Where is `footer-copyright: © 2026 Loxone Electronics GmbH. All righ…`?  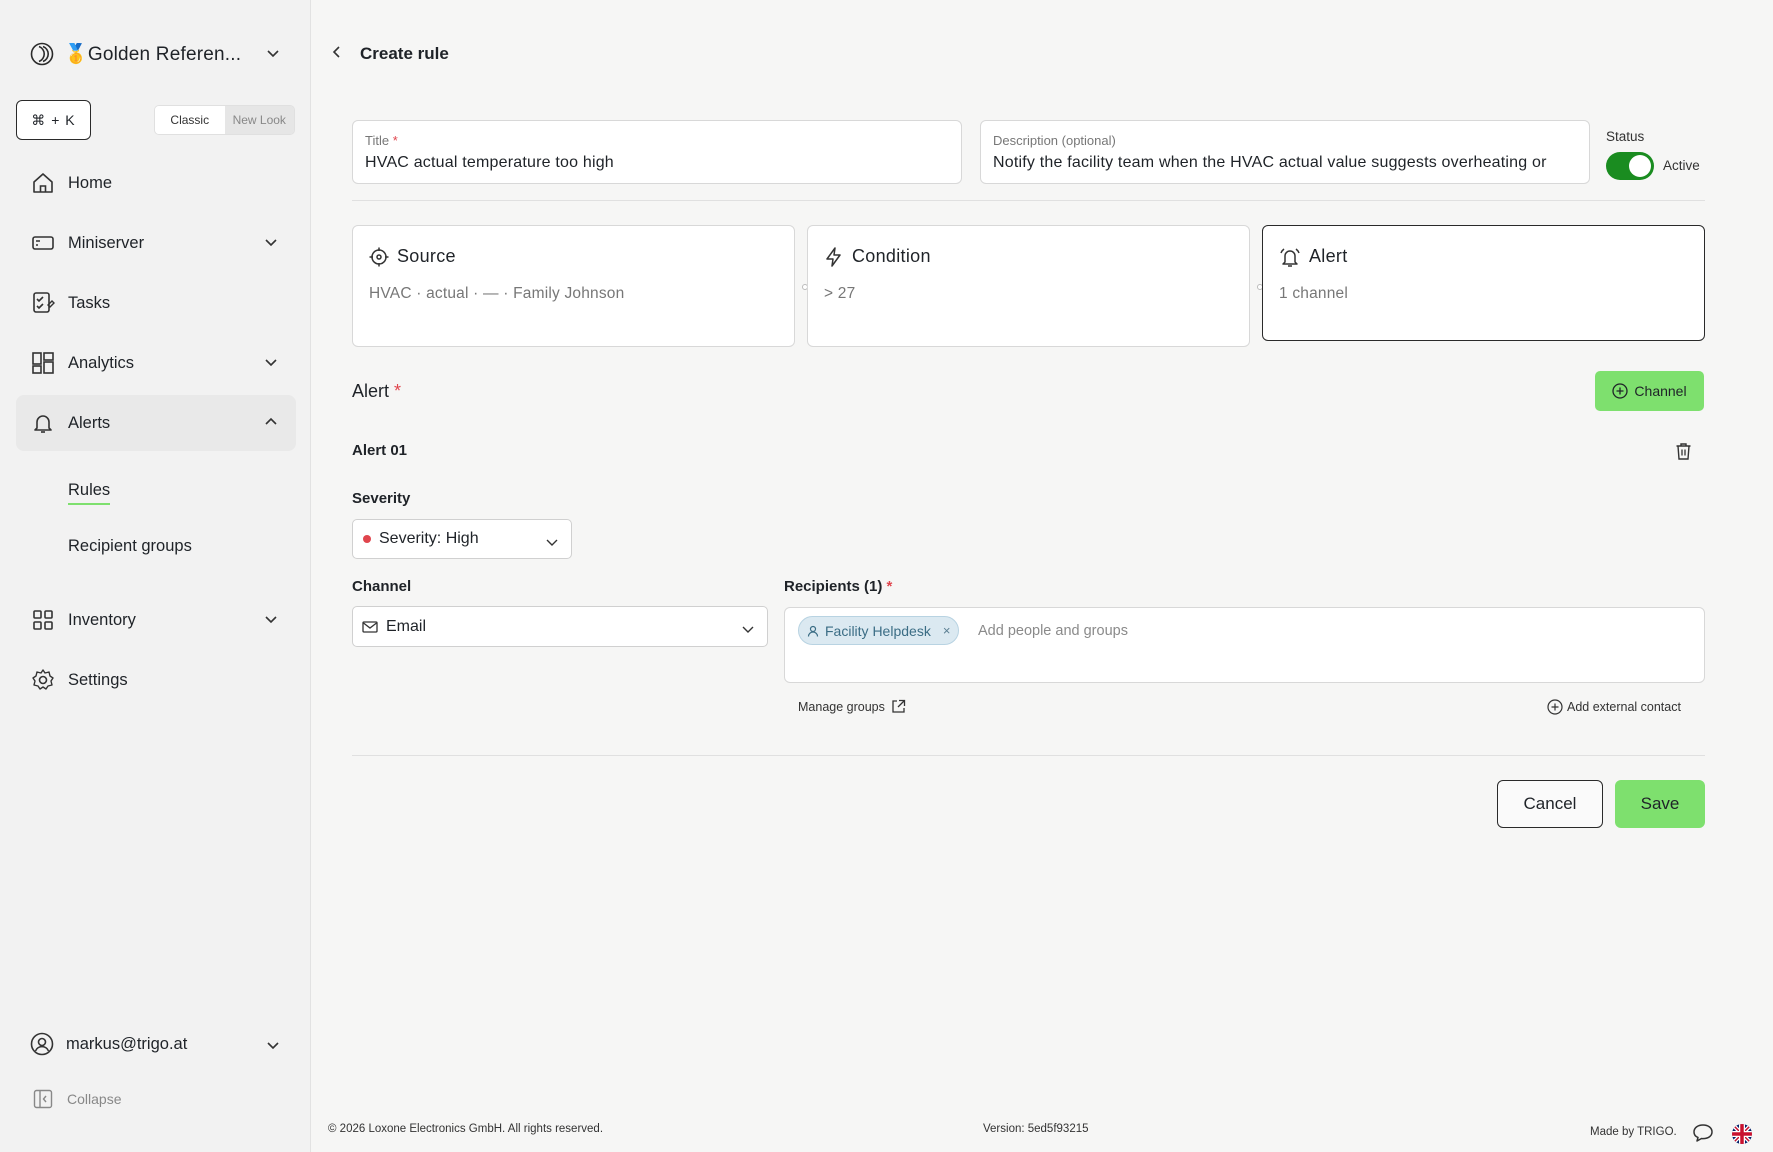 footer-copyright: © 2026 Loxone Electronics GmbH. All righ… is located at coordinates (466, 1129).